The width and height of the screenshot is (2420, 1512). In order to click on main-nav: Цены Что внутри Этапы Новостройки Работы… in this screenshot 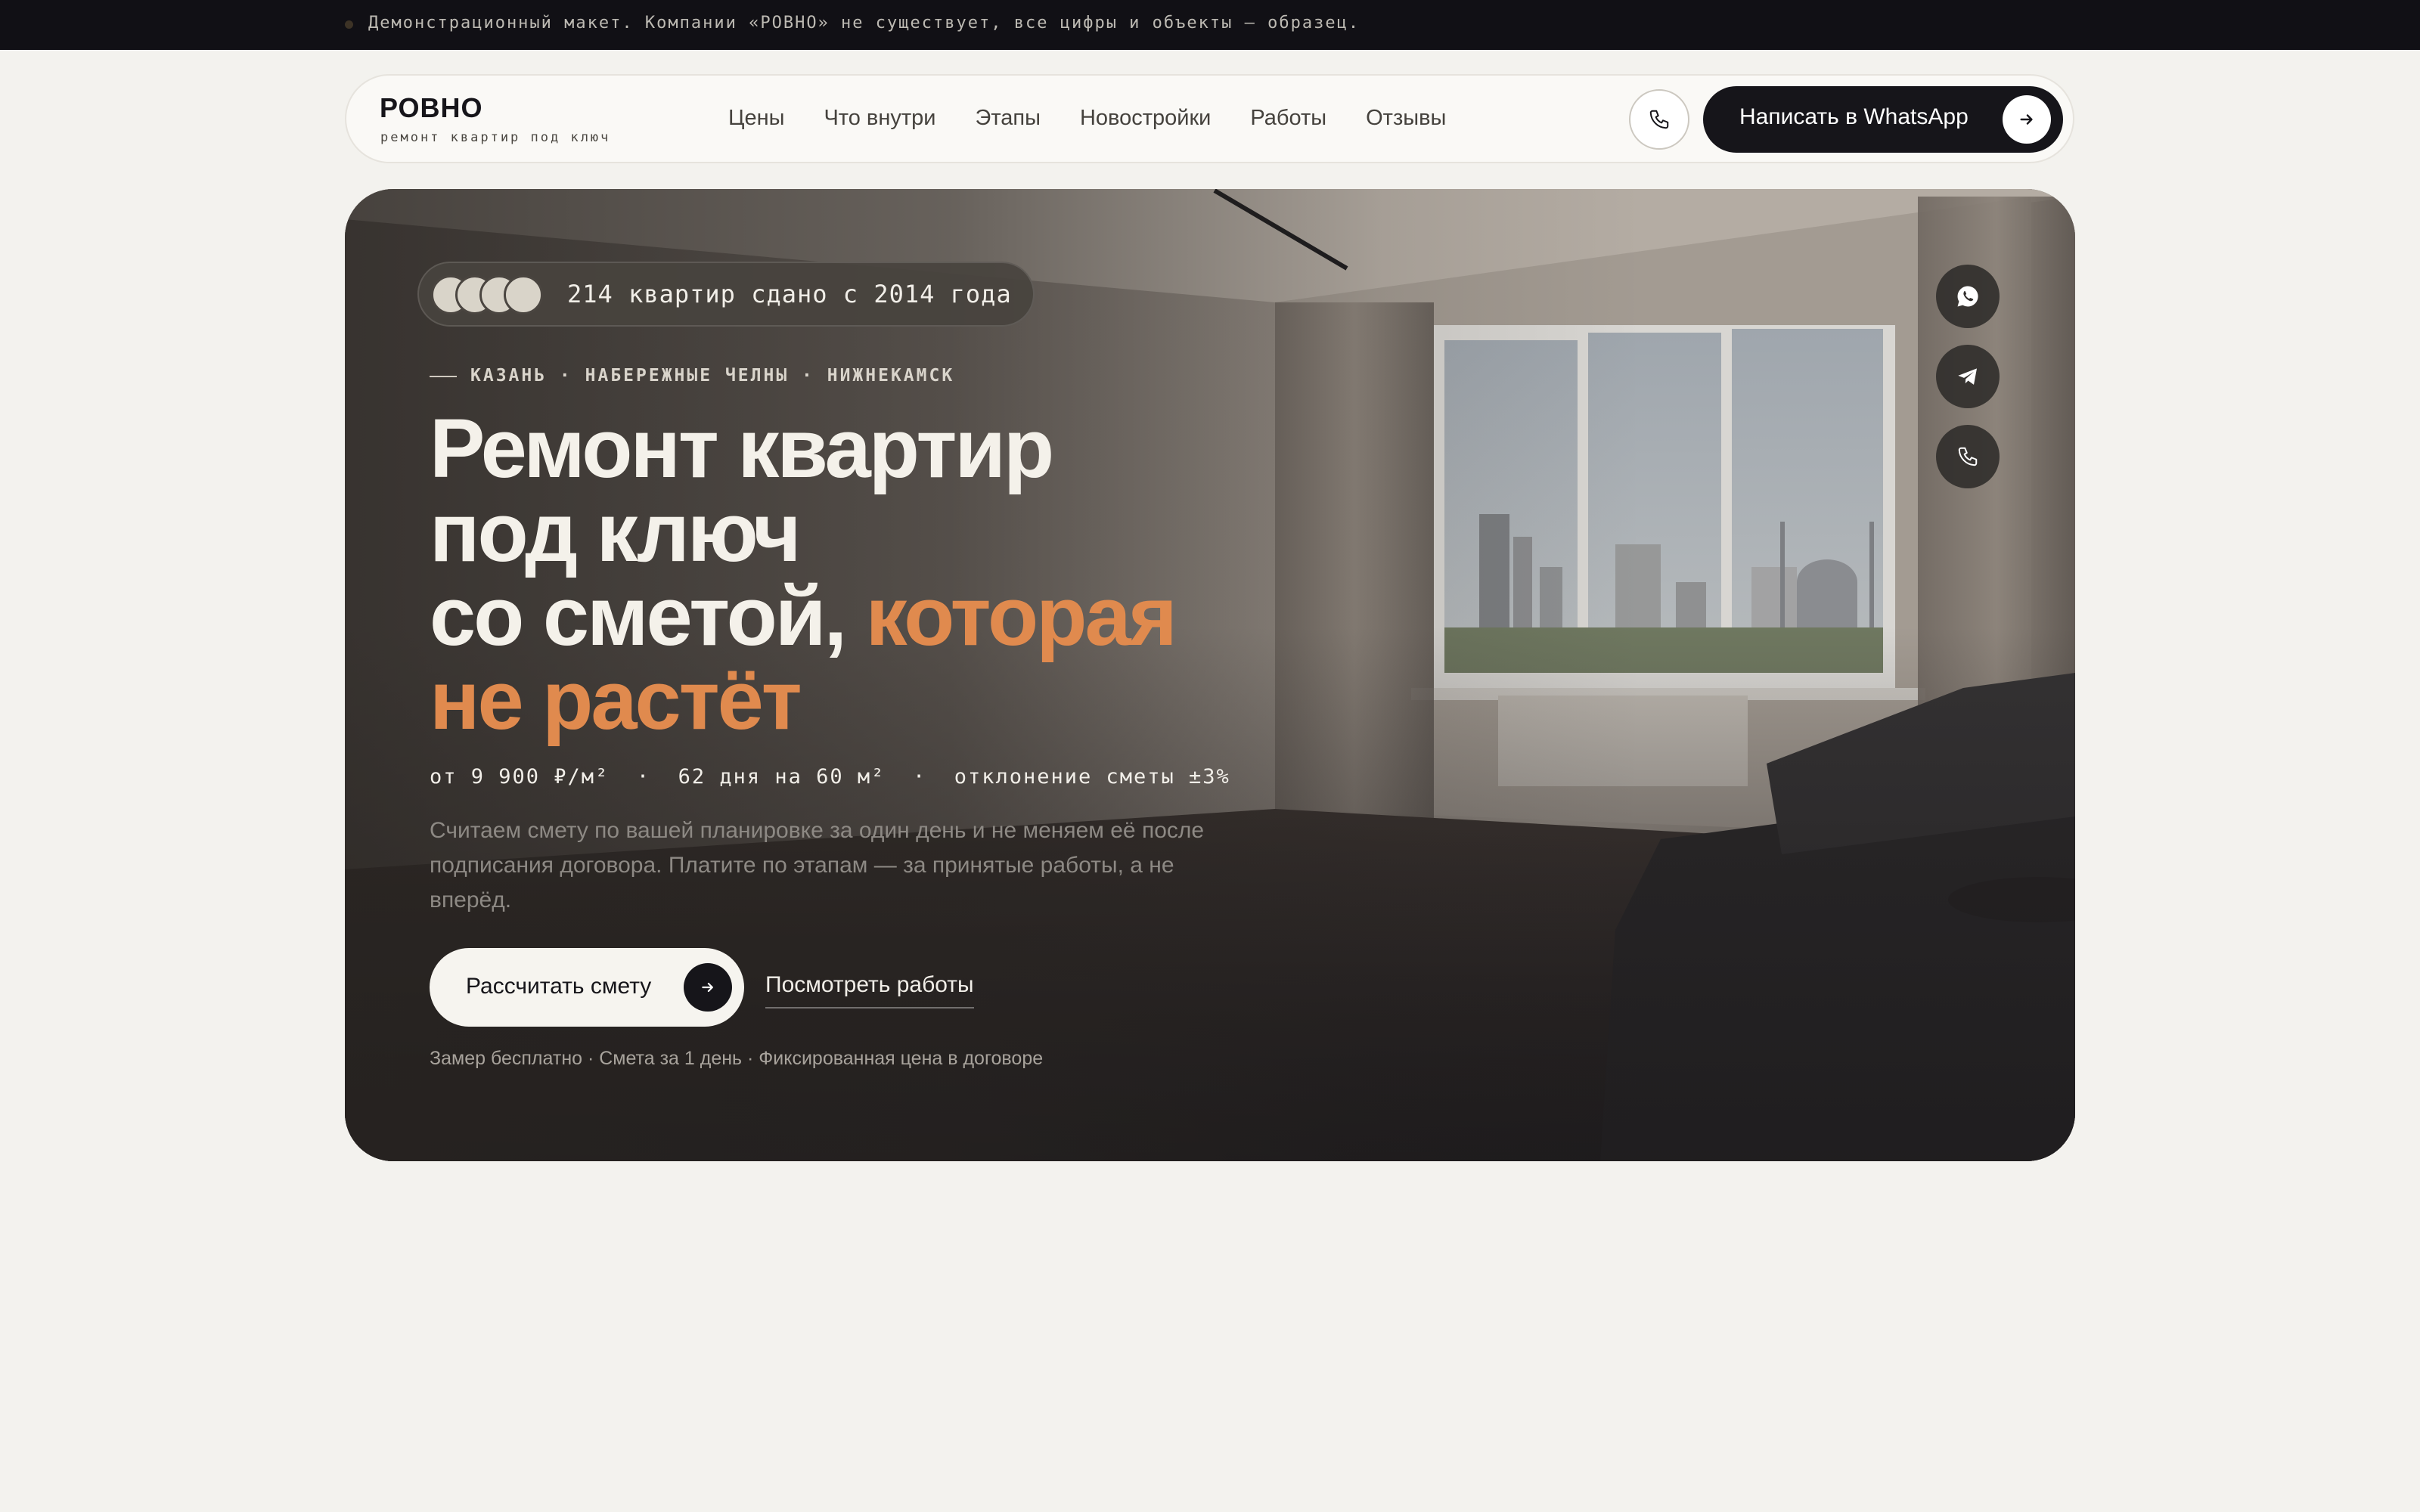, I will do `click(1087, 118)`.